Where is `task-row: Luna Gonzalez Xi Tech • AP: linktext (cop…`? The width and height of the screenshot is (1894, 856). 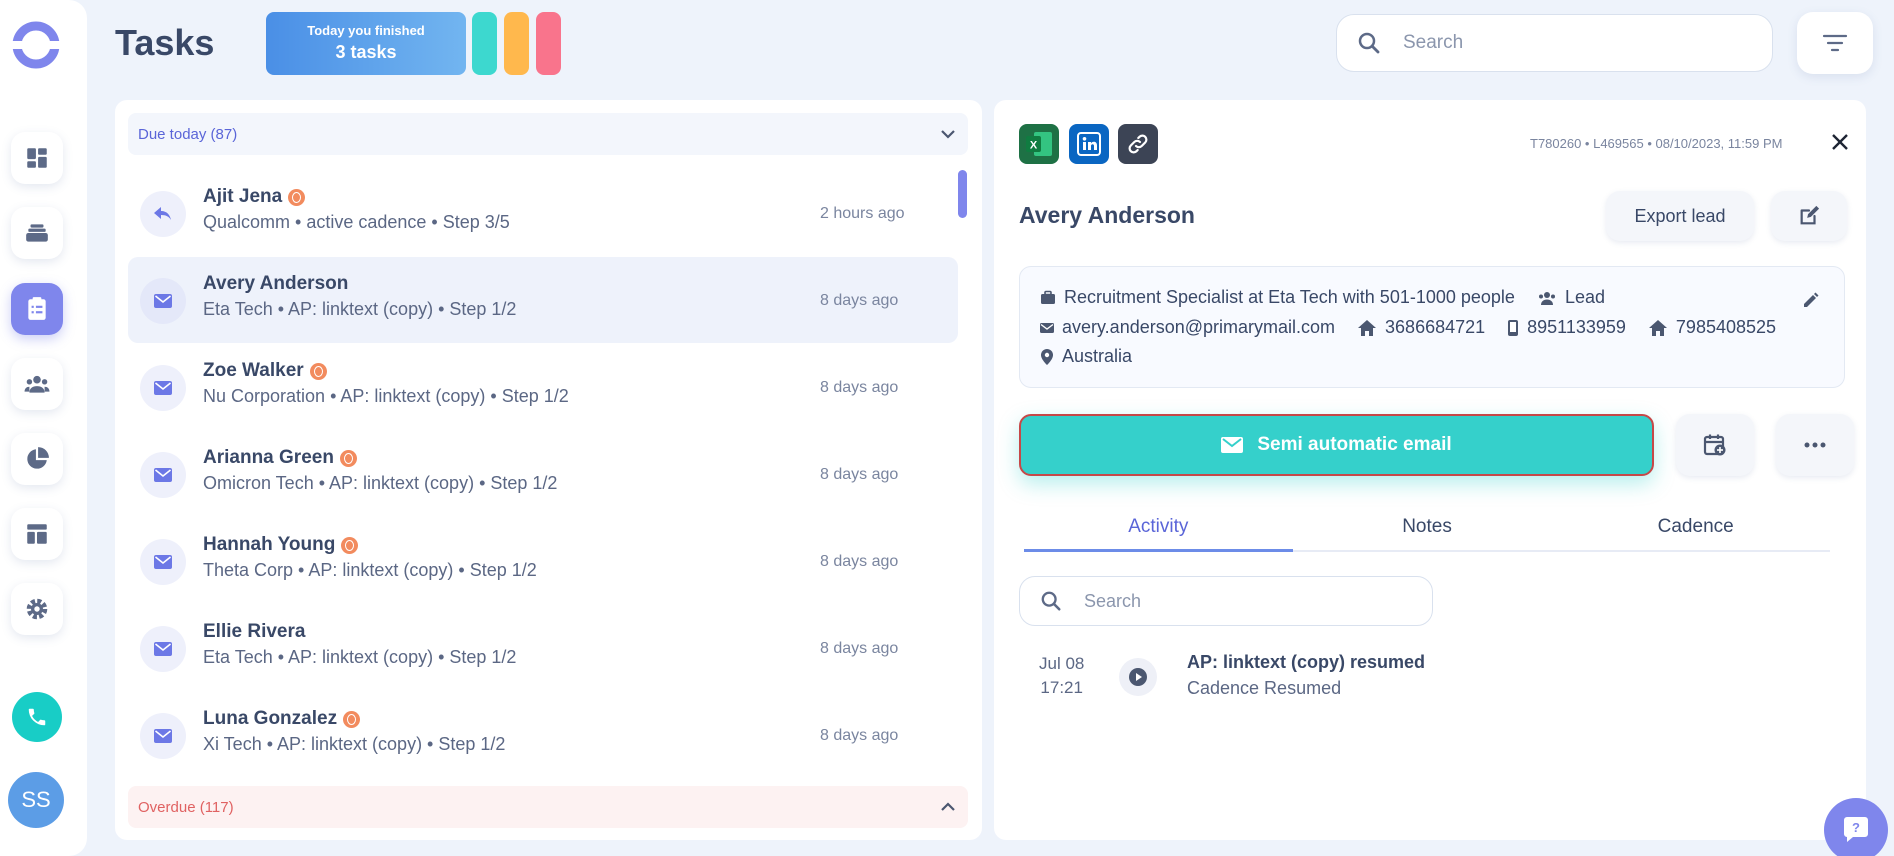 task-row: Luna Gonzalez Xi Tech • AP: linktext (cop… is located at coordinates (543, 735).